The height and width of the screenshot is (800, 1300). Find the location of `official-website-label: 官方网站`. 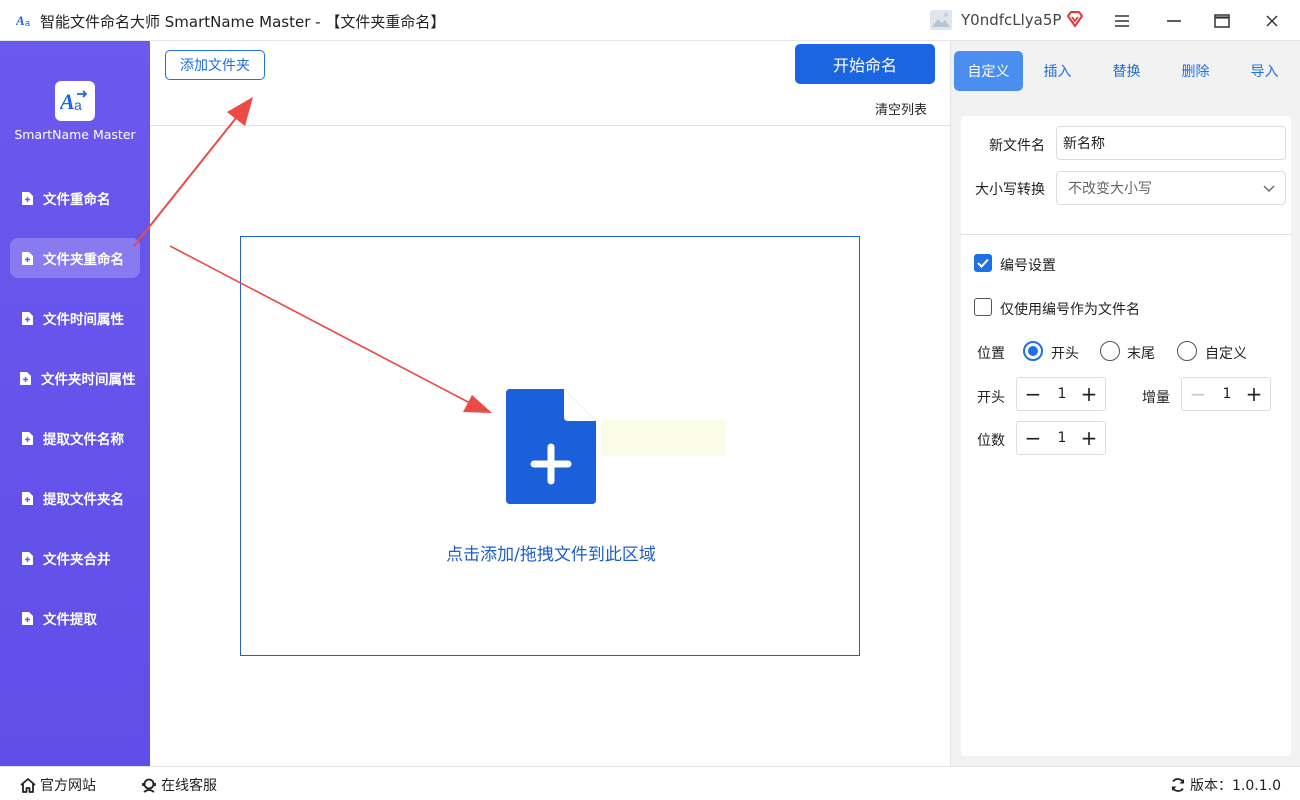

official-website-label: 官方网站 is located at coordinates (68, 786).